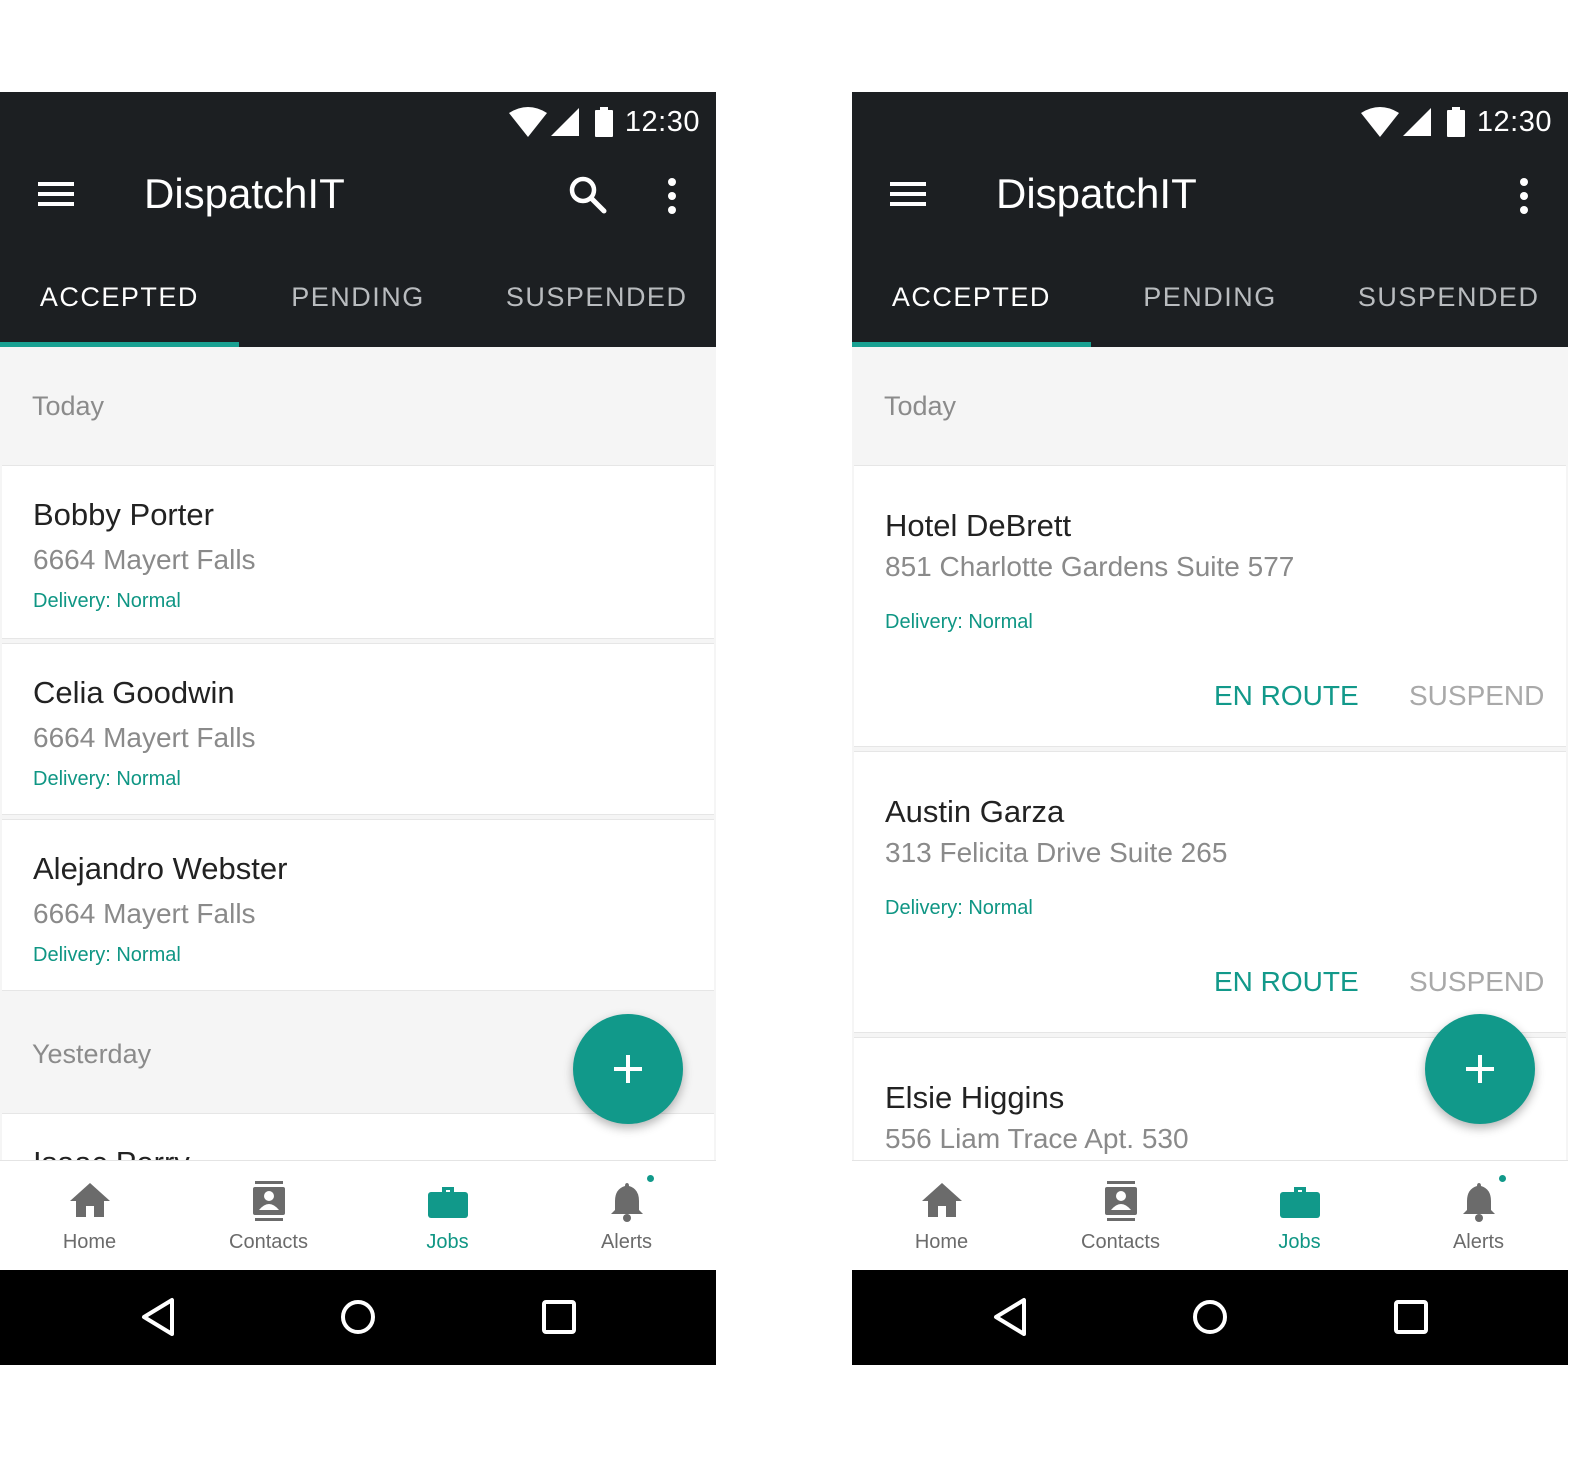 The image size is (1576, 1462). I want to click on job-name: Elsie Higgins, so click(975, 1097).